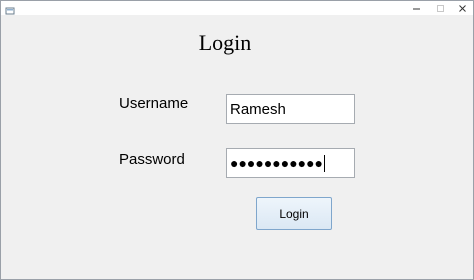  I want to click on password-field: ●●●●●●●●●●●, so click(290, 163).